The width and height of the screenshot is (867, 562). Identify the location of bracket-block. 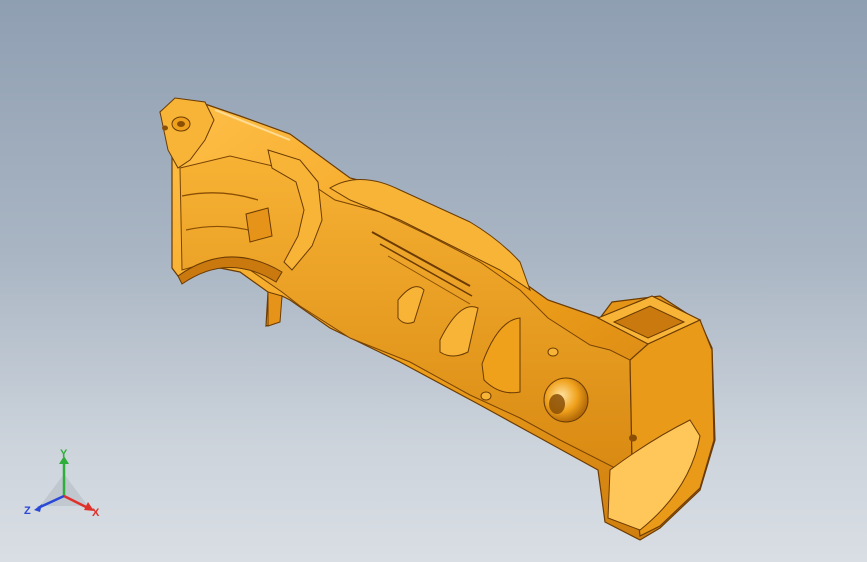
(259, 225).